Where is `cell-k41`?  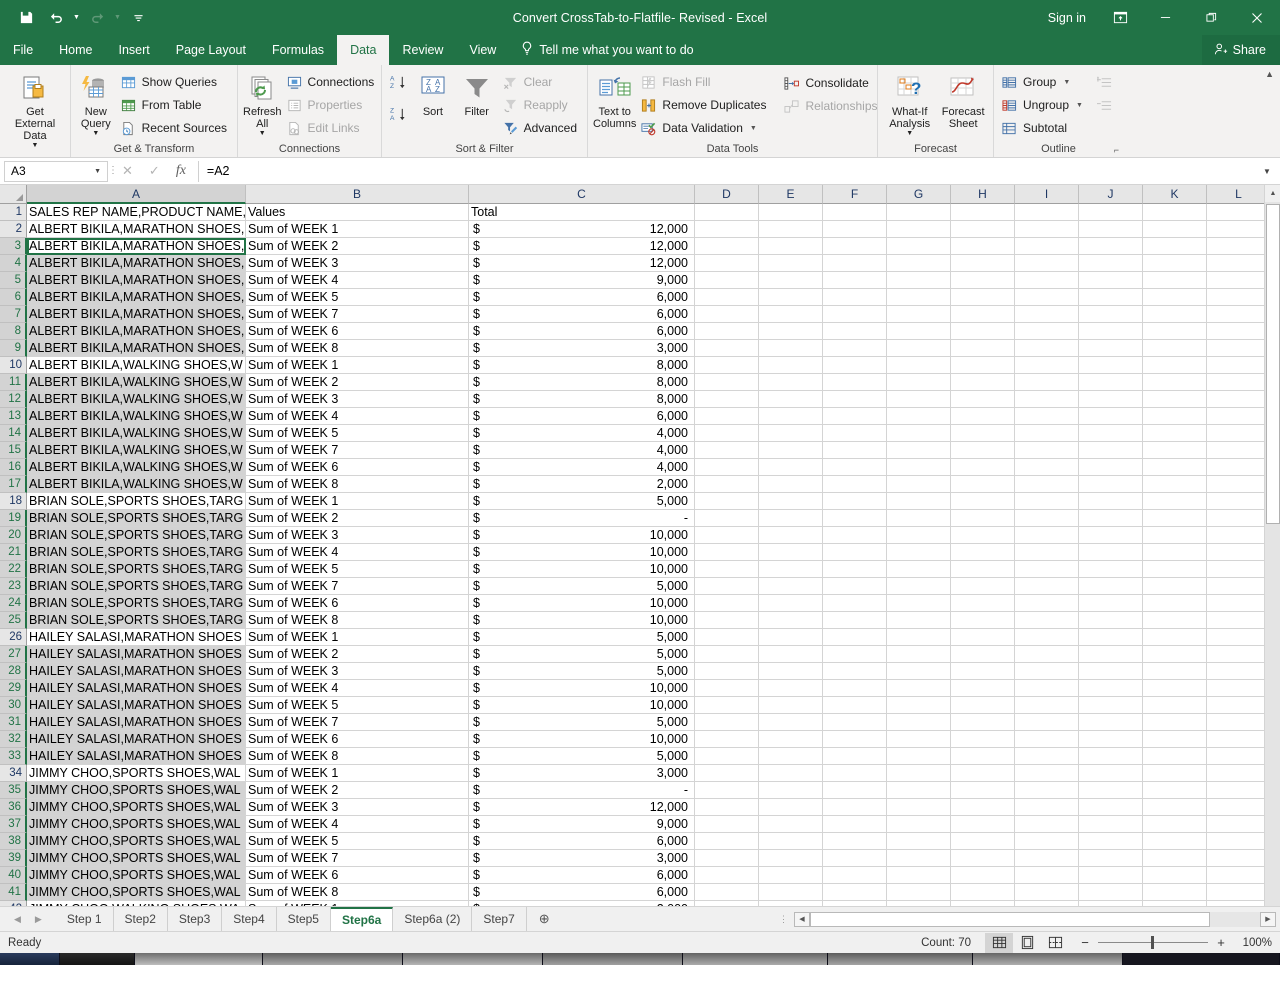 cell-k41 is located at coordinates (1175, 892).